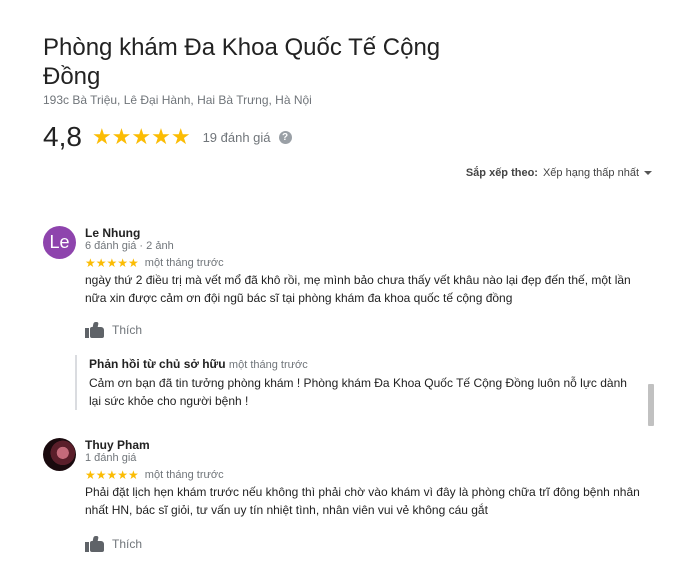 The width and height of the screenshot is (698, 573). What do you see at coordinates (268, 365) in the screenshot?
I see `owner-reply-time: một tháng trước` at bounding box center [268, 365].